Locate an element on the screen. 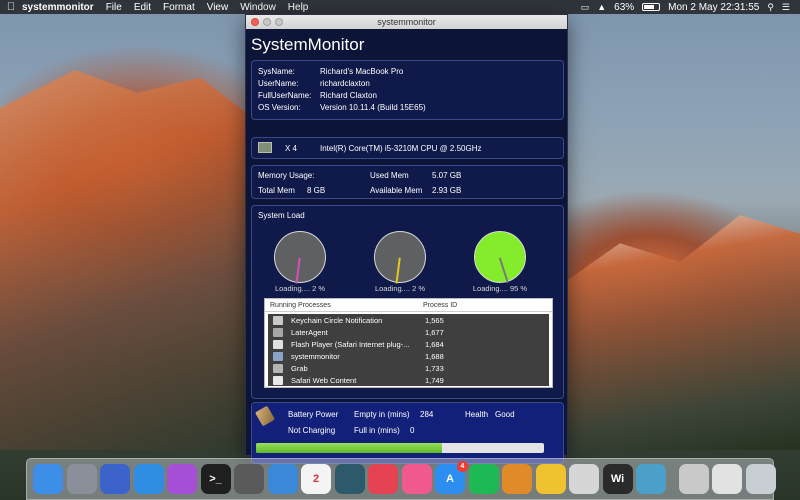  menu-window: Window is located at coordinates (258, 7).